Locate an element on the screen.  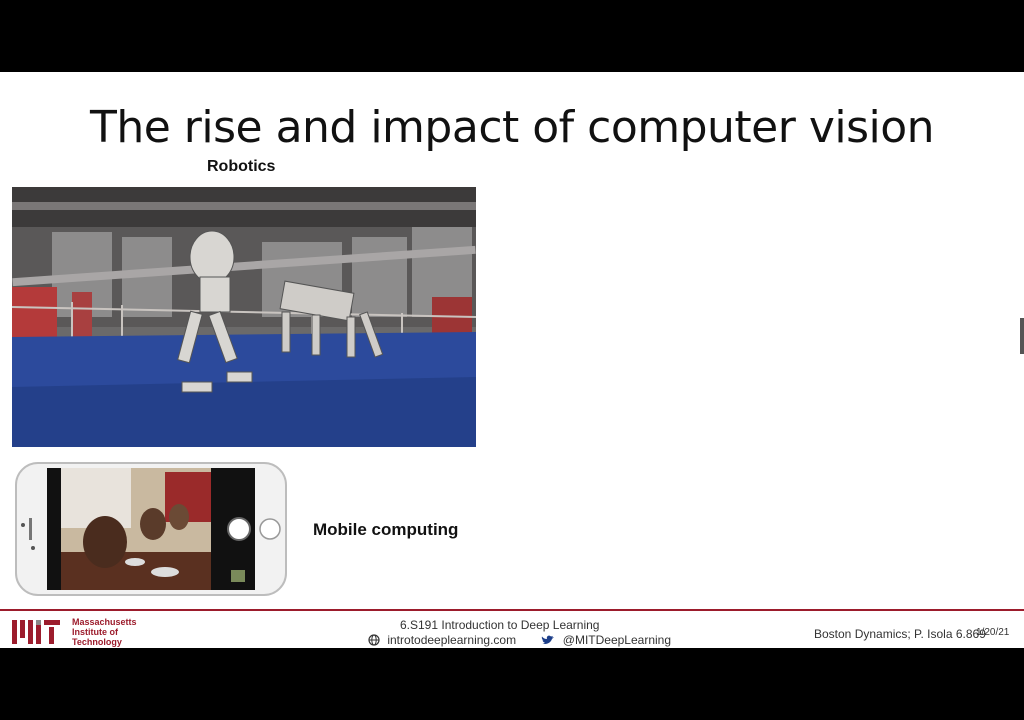
image-credit: Boston Dynamics; P. Isola 6.869 is located at coordinates (900, 634).